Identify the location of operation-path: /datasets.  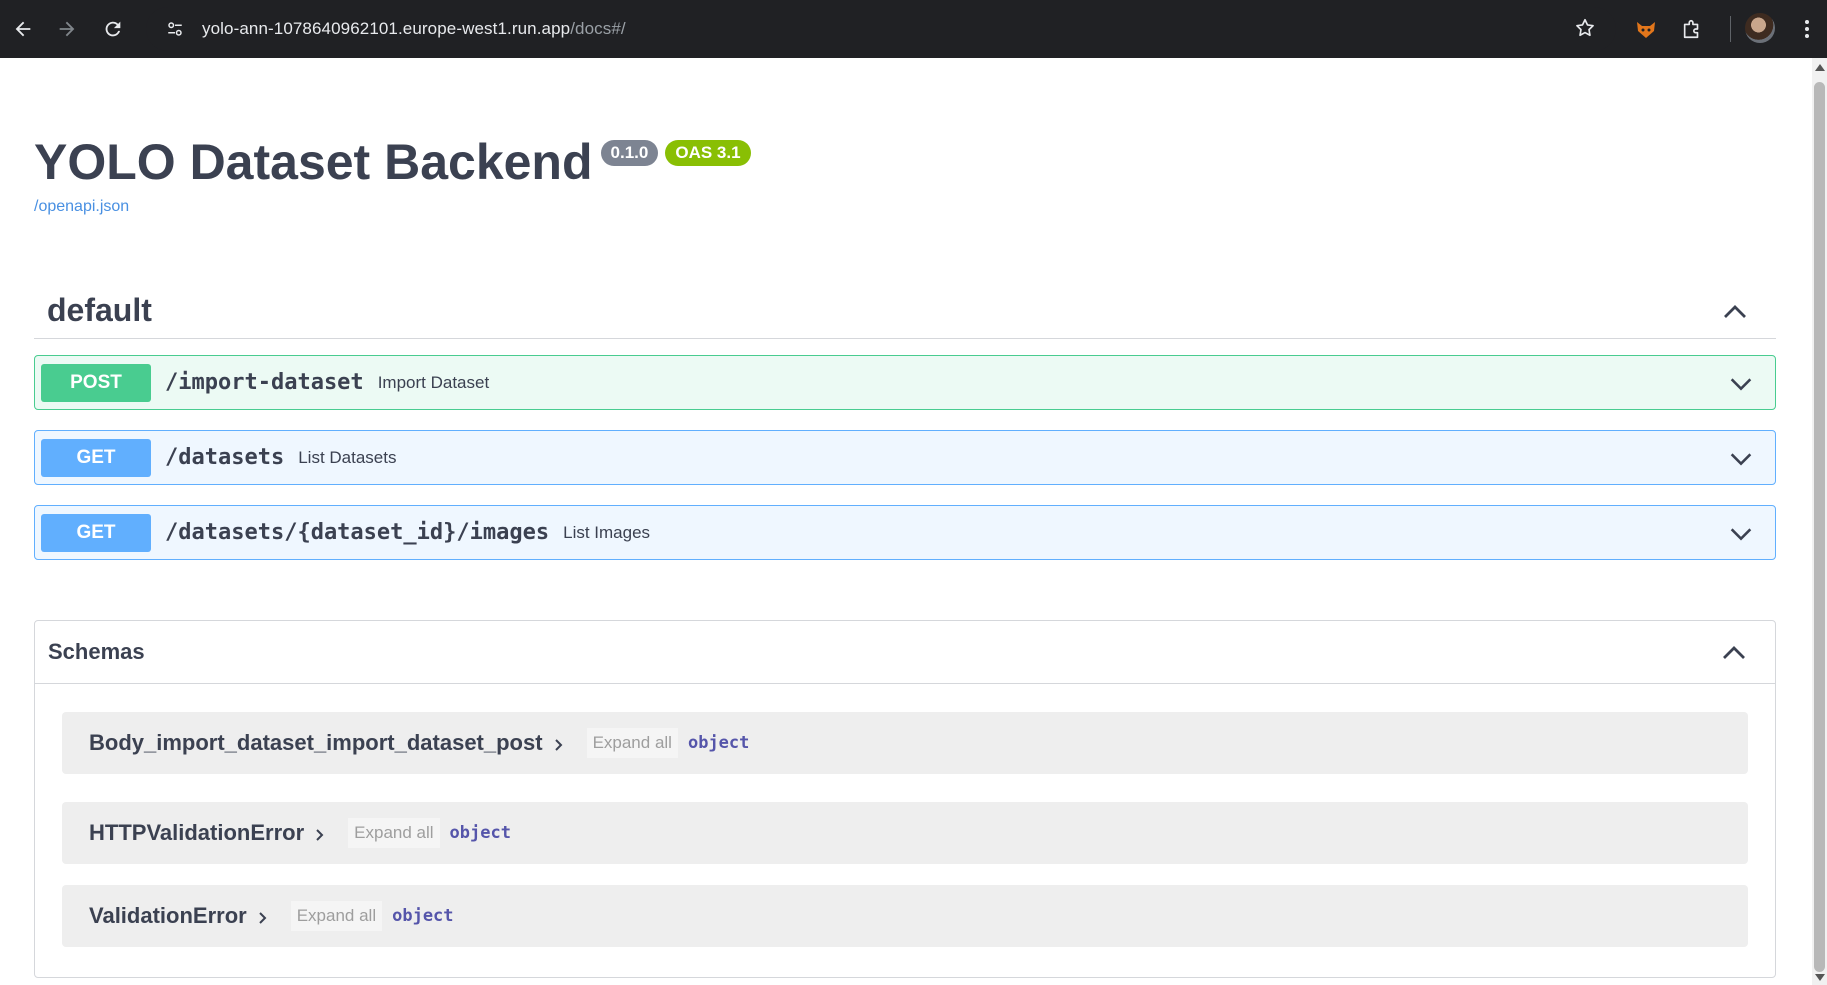
(225, 457).